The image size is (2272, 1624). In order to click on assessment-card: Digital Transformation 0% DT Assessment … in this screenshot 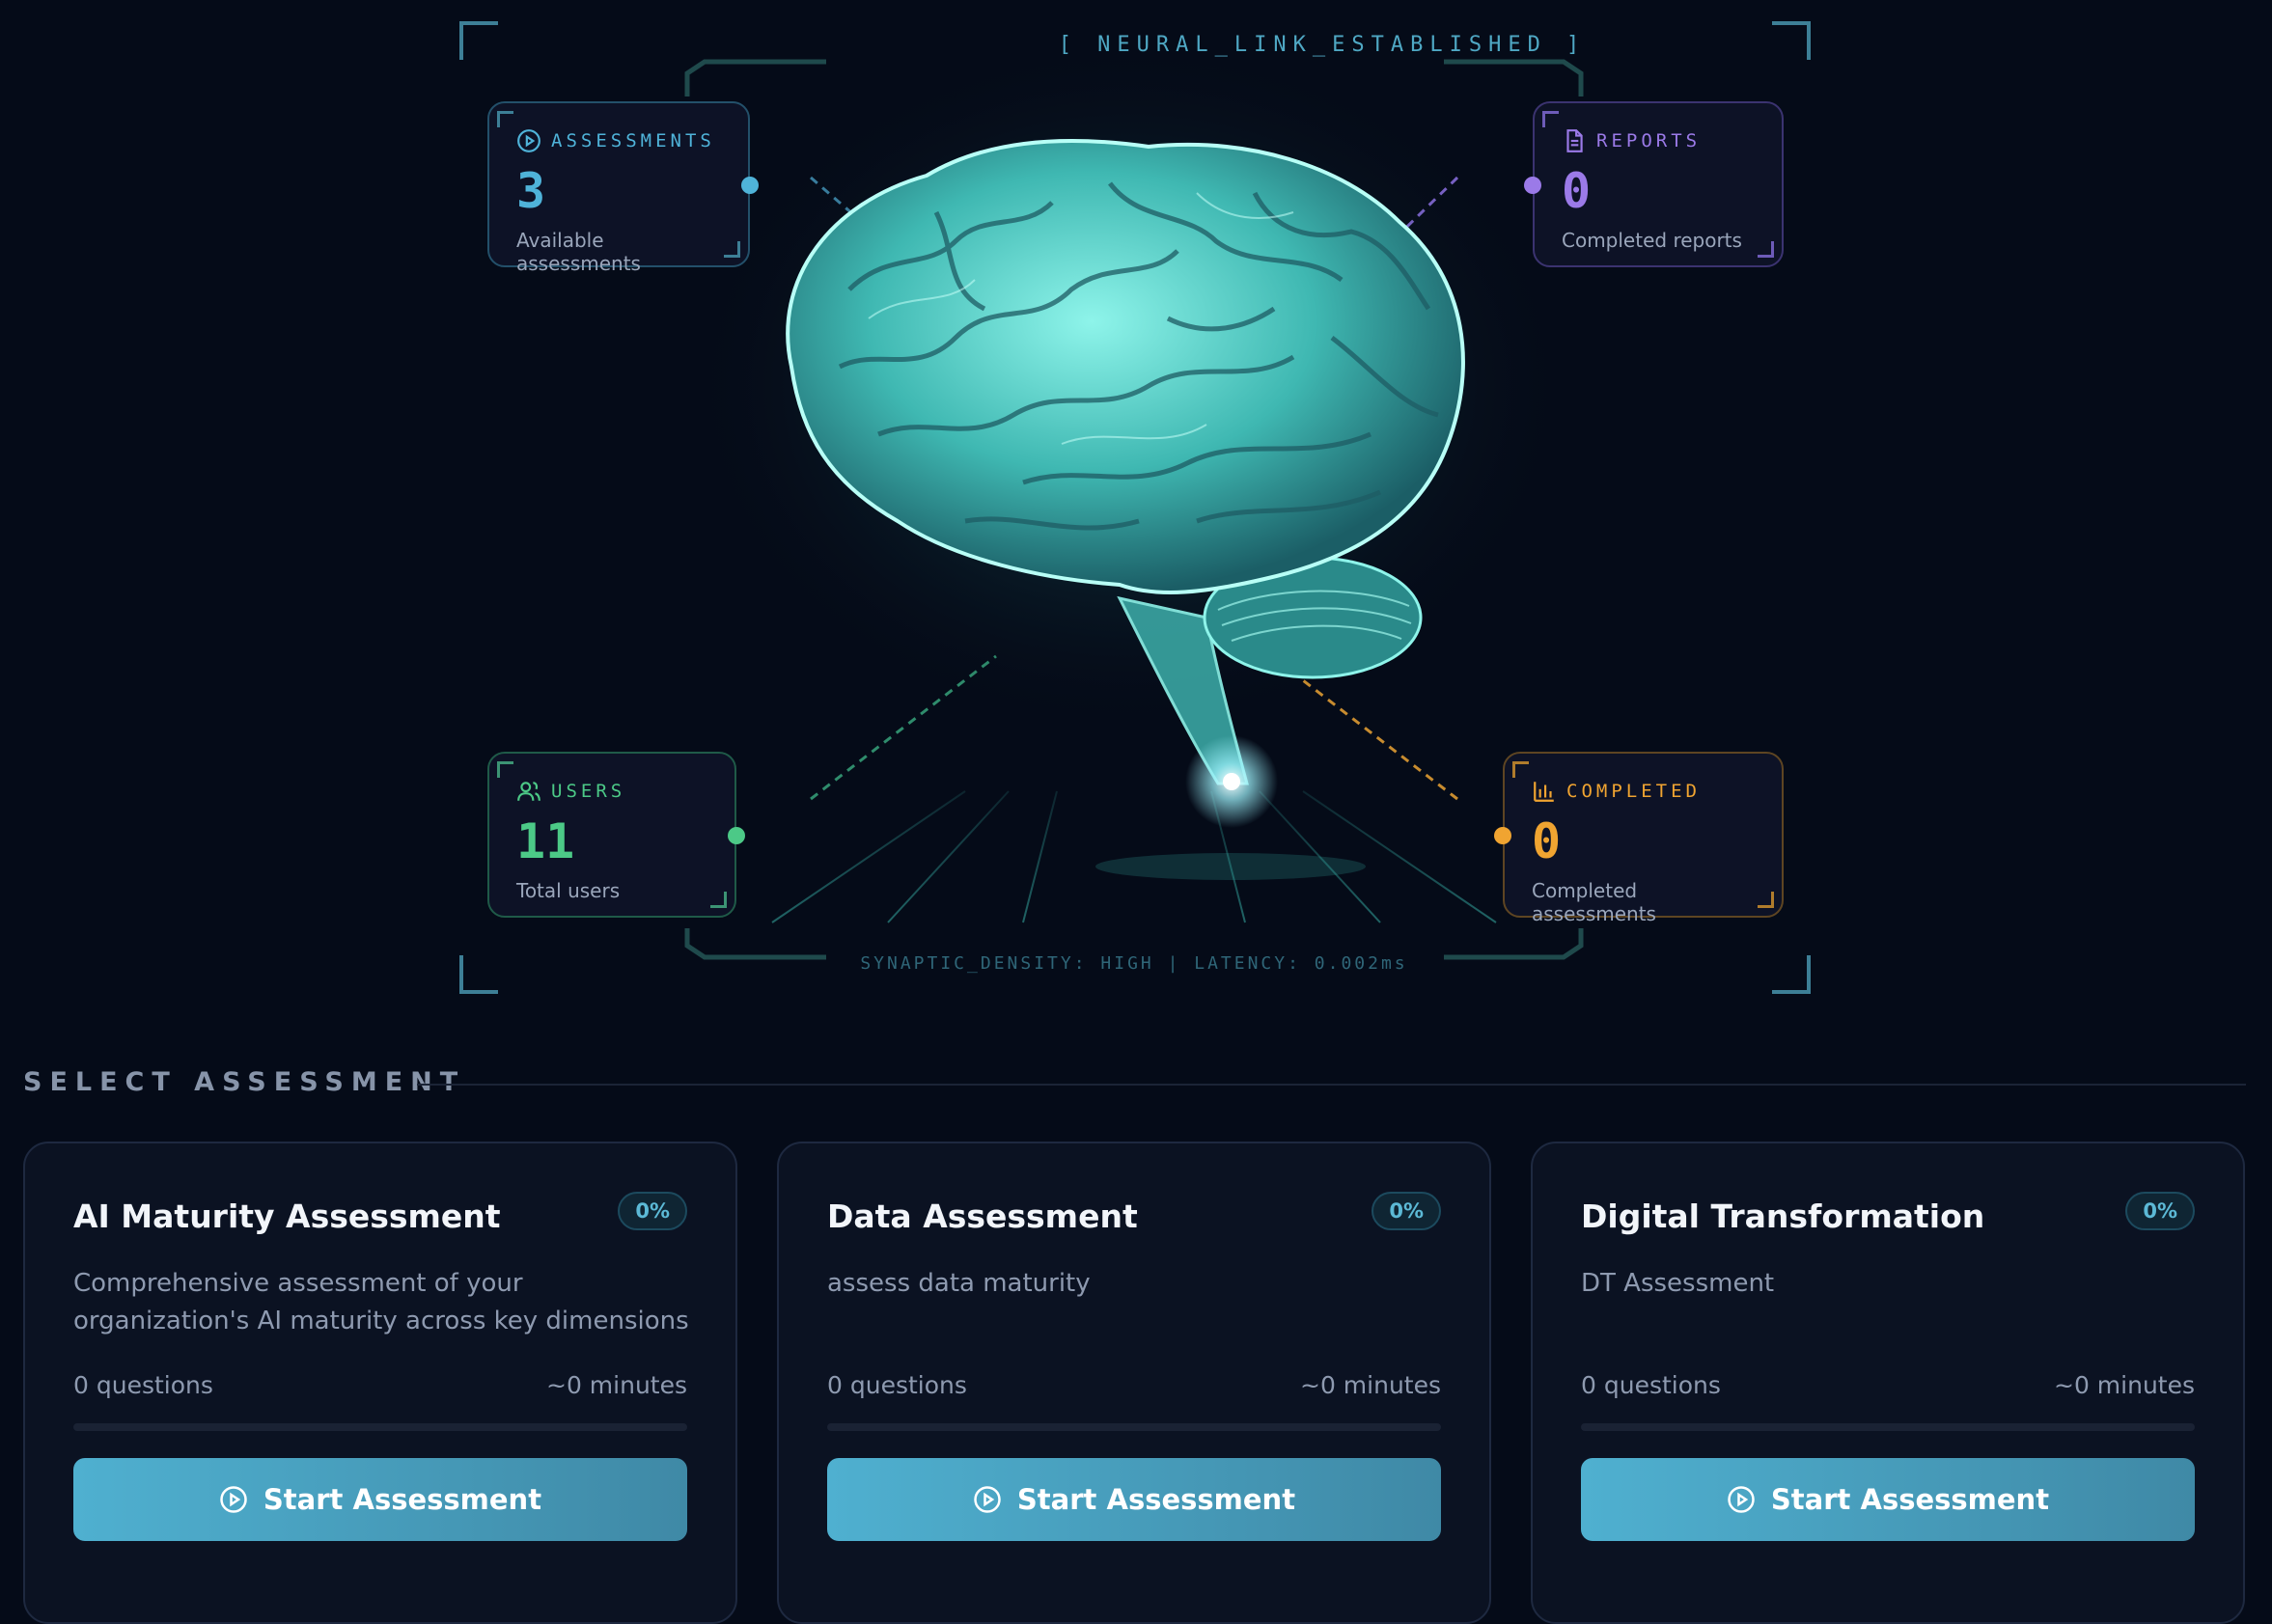, I will do `click(1888, 1383)`.